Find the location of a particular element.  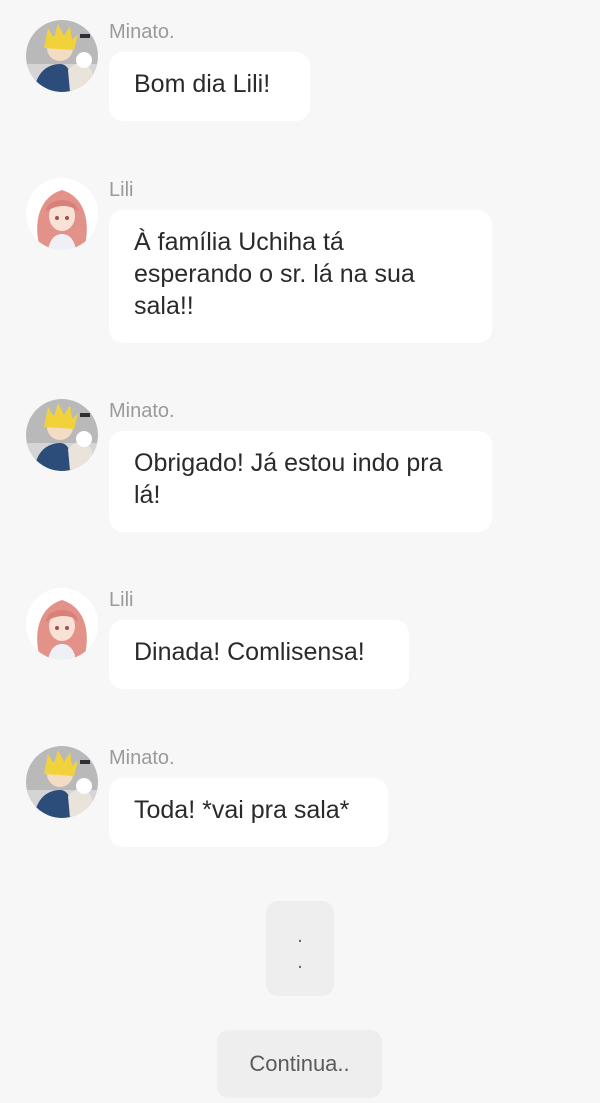

message-bubble: Bom dia Lili! is located at coordinates (209, 86).